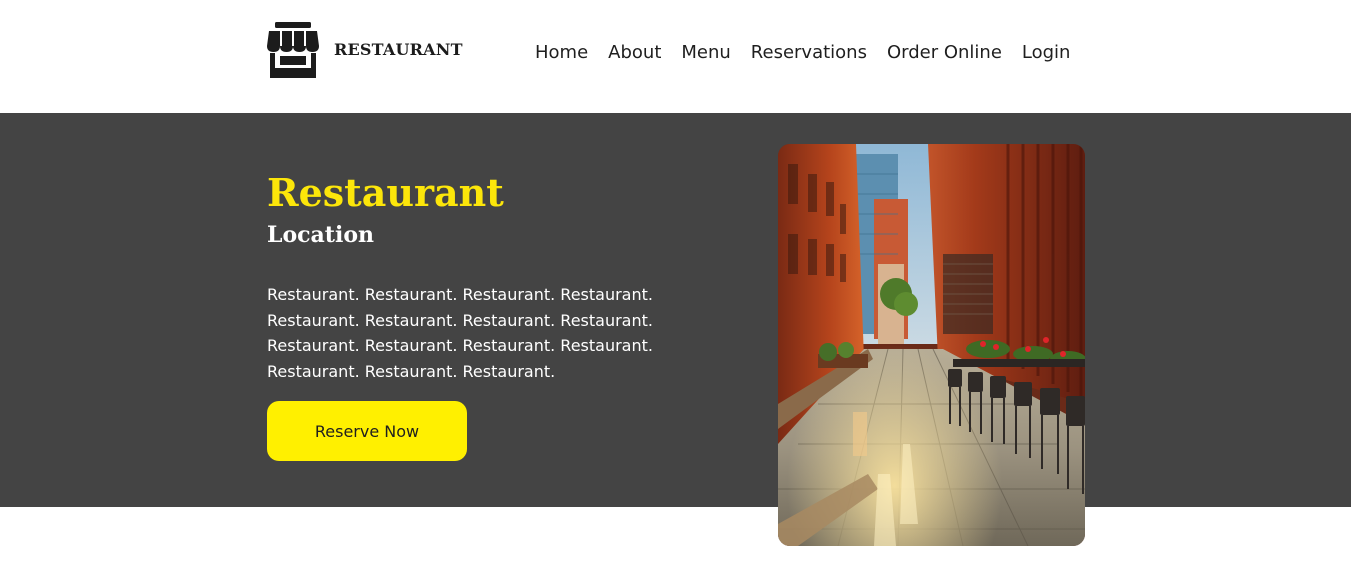  What do you see at coordinates (705, 53) in the screenshot?
I see `nav-menu: Menu` at bounding box center [705, 53].